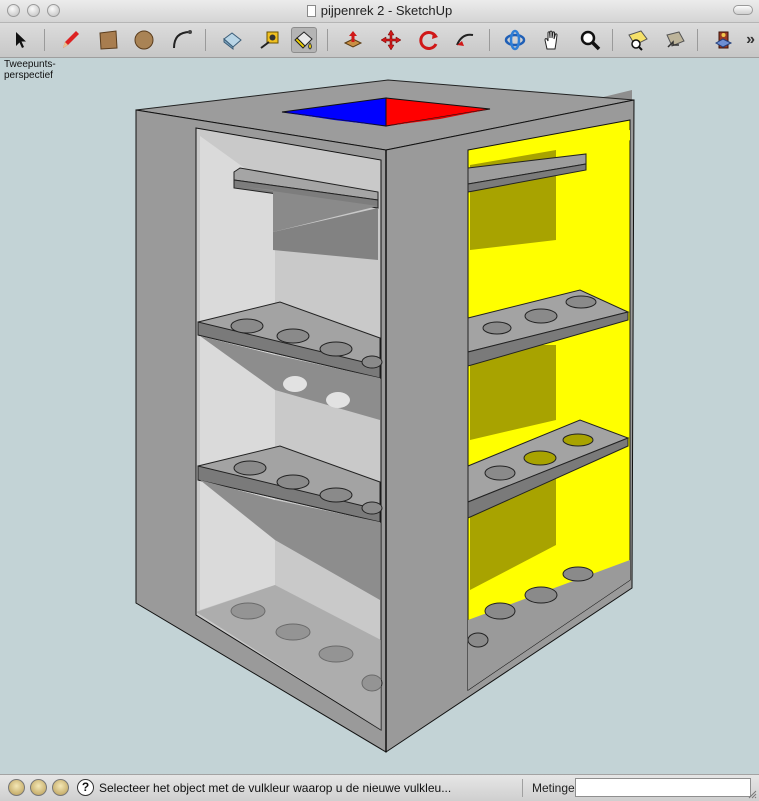 The width and height of the screenshot is (759, 801). I want to click on toolbar-overflow-button: », so click(750, 40).